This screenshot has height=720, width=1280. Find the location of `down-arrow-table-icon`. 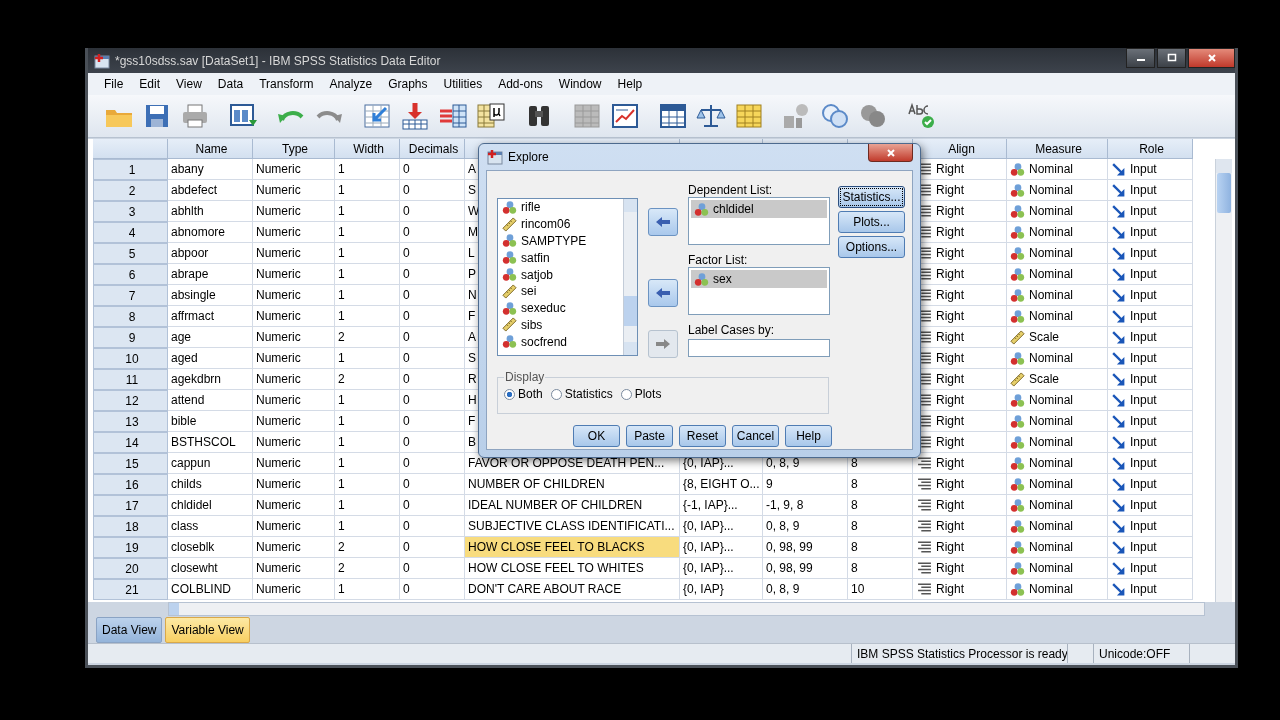

down-arrow-table-icon is located at coordinates (415, 116).